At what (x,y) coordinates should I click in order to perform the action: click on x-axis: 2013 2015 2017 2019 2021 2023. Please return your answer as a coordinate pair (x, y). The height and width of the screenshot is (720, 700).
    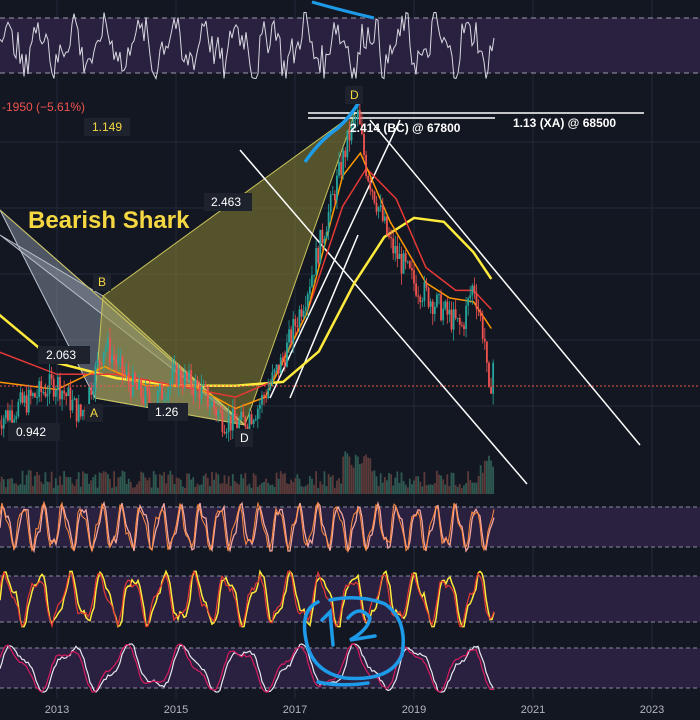
    Looking at the image, I should click on (350, 709).